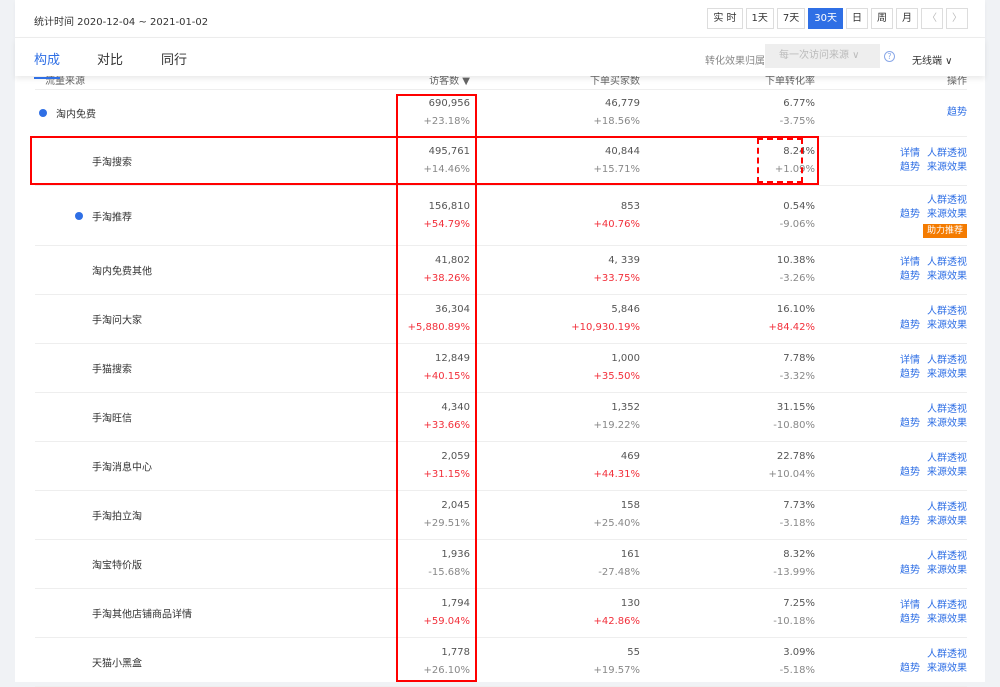  I want to click on buyers-cell: 130 +42.86%, so click(616, 613).